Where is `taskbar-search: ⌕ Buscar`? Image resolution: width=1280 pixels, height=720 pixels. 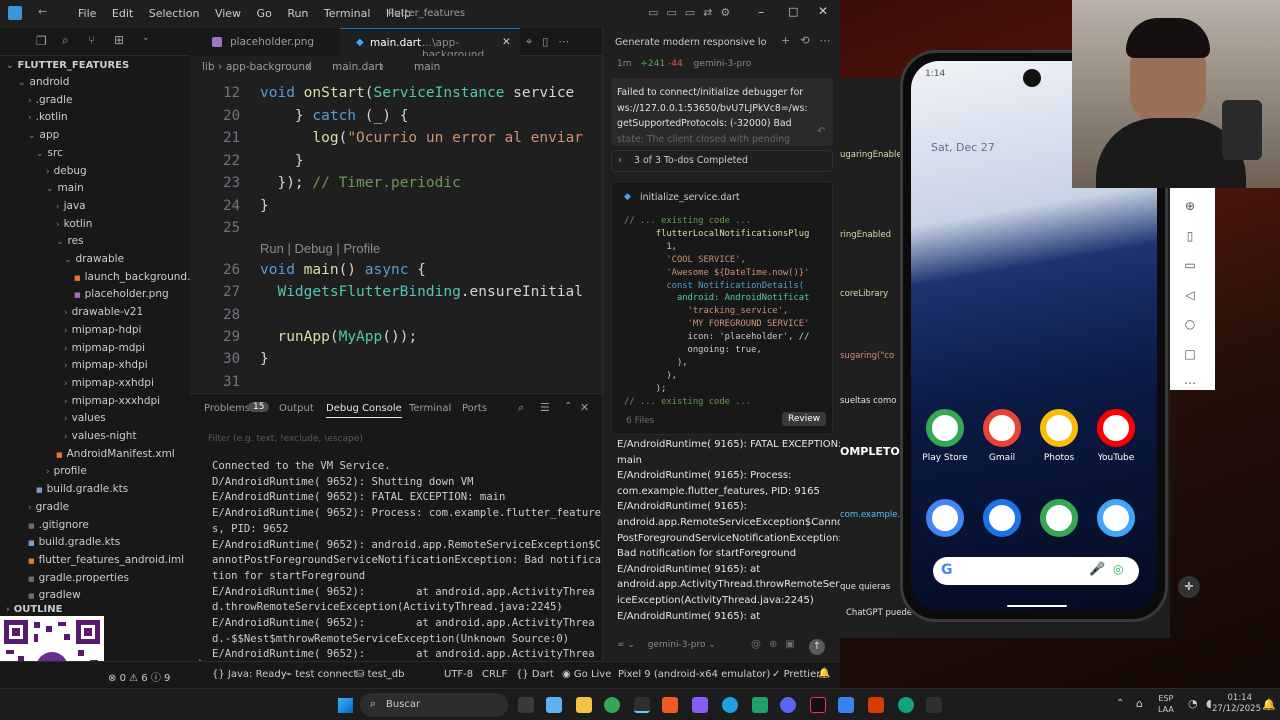 taskbar-search: ⌕ Buscar is located at coordinates (434, 705).